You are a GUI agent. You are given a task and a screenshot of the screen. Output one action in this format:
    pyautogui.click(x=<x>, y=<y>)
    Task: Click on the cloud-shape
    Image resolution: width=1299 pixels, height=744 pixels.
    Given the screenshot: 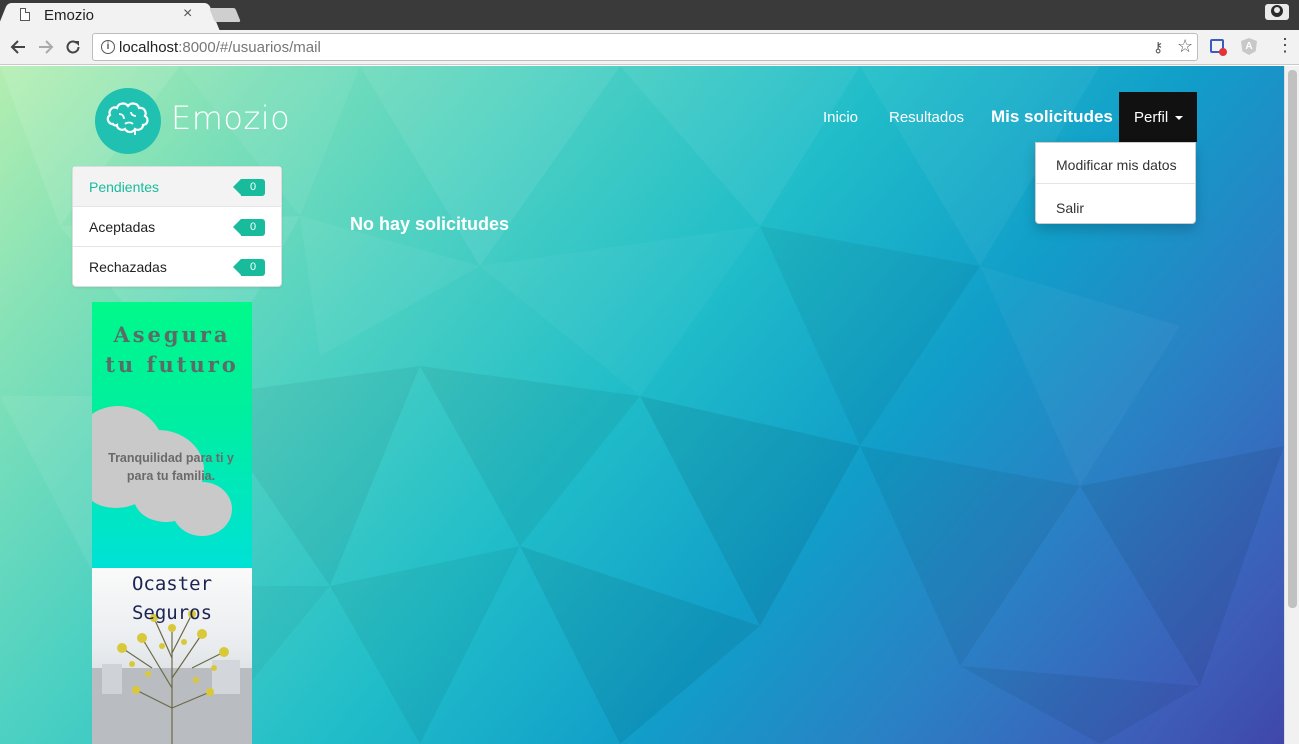 What is the action you would take?
    pyautogui.click(x=202, y=509)
    